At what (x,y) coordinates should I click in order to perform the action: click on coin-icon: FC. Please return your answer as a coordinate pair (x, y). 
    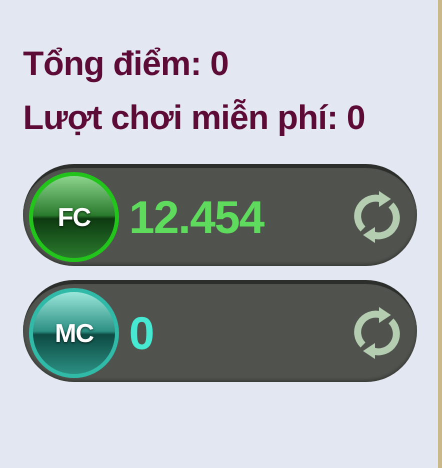
    Looking at the image, I should click on (74, 217).